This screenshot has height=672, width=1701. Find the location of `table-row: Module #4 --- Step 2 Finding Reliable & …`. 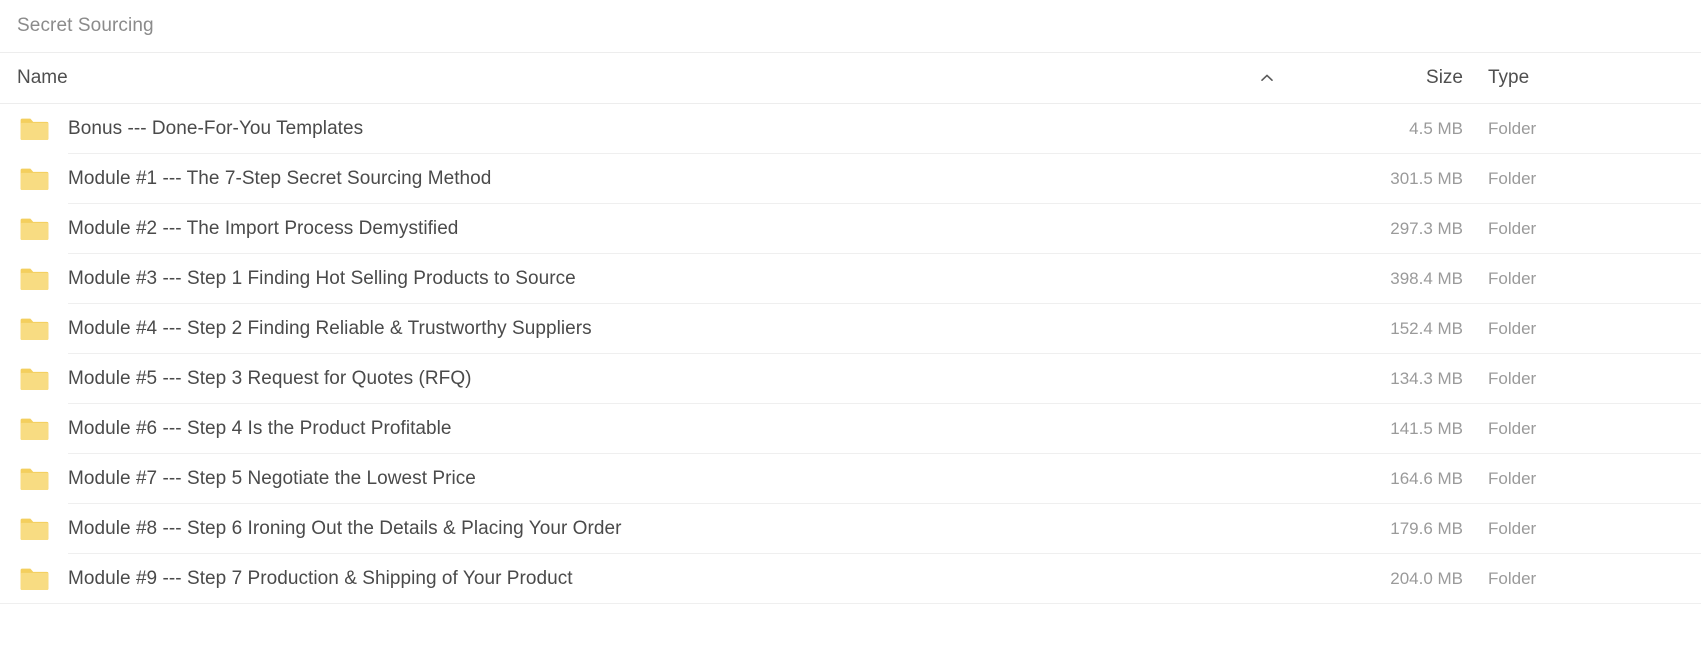

table-row: Module #4 --- Step 2 Finding Reliable & … is located at coordinates (850, 329).